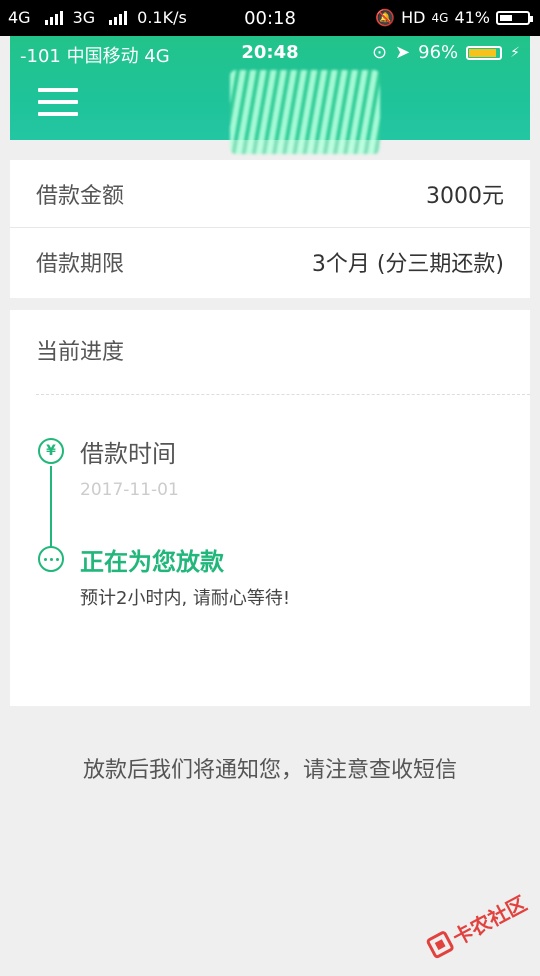 The width and height of the screenshot is (540, 976). What do you see at coordinates (514, 17) in the screenshot?
I see `battery-icon` at bounding box center [514, 17].